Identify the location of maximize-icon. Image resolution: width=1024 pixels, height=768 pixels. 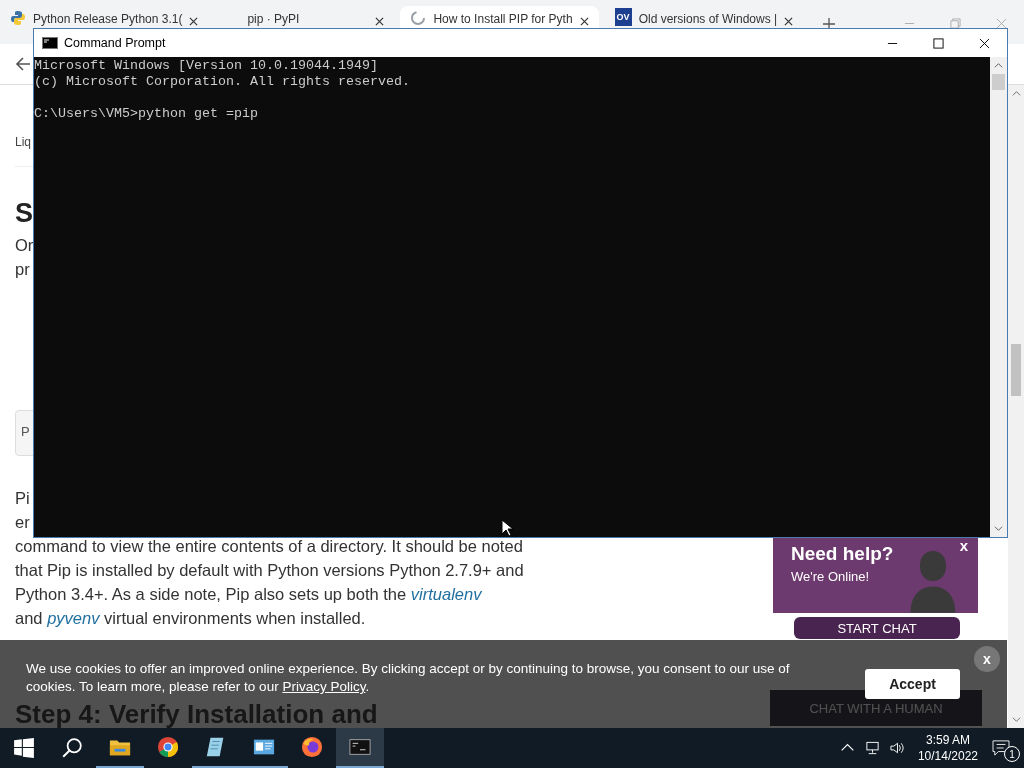
(938, 43).